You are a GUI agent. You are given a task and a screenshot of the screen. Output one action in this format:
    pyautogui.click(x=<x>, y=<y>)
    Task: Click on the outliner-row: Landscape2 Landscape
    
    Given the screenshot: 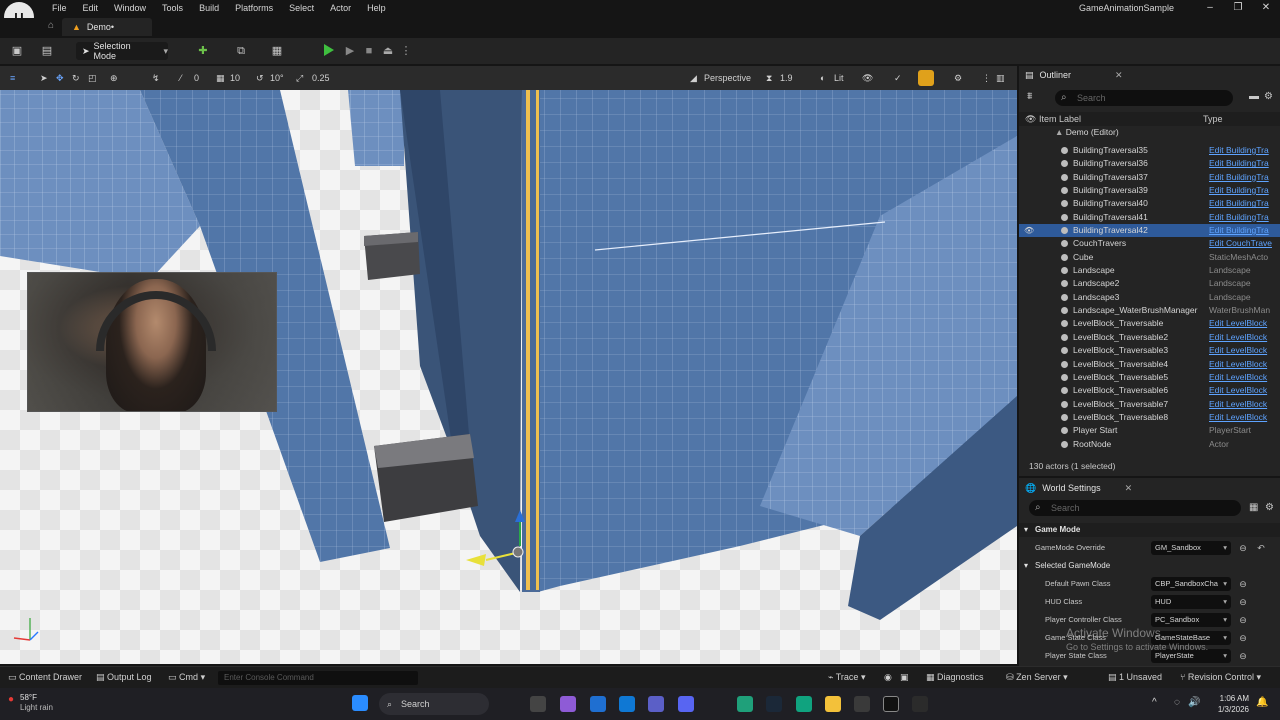 What is the action you would take?
    pyautogui.click(x=1149, y=283)
    